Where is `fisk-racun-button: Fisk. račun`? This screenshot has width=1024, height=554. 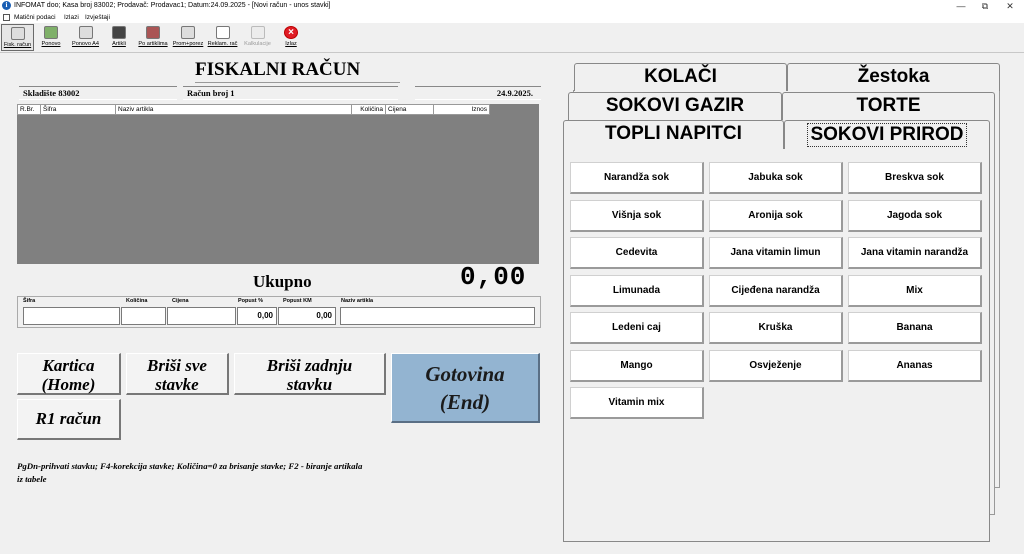 fisk-racun-button: Fisk. račun is located at coordinates (17, 37).